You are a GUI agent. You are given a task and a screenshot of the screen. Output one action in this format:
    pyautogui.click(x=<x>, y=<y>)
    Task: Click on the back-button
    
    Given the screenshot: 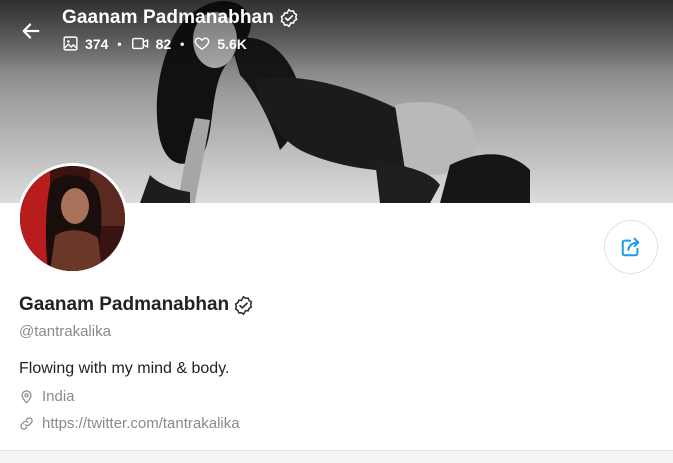 What is the action you would take?
    pyautogui.click(x=31, y=31)
    